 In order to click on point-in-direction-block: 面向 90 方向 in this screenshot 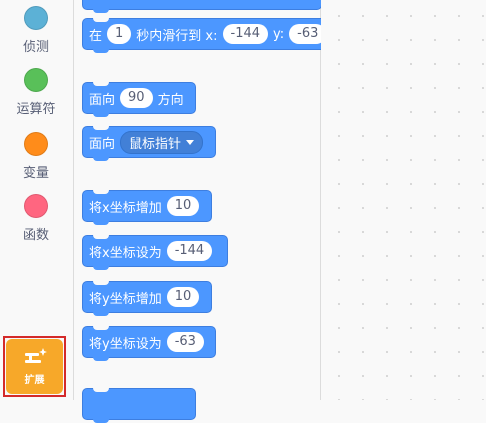, I will do `click(139, 99)`.